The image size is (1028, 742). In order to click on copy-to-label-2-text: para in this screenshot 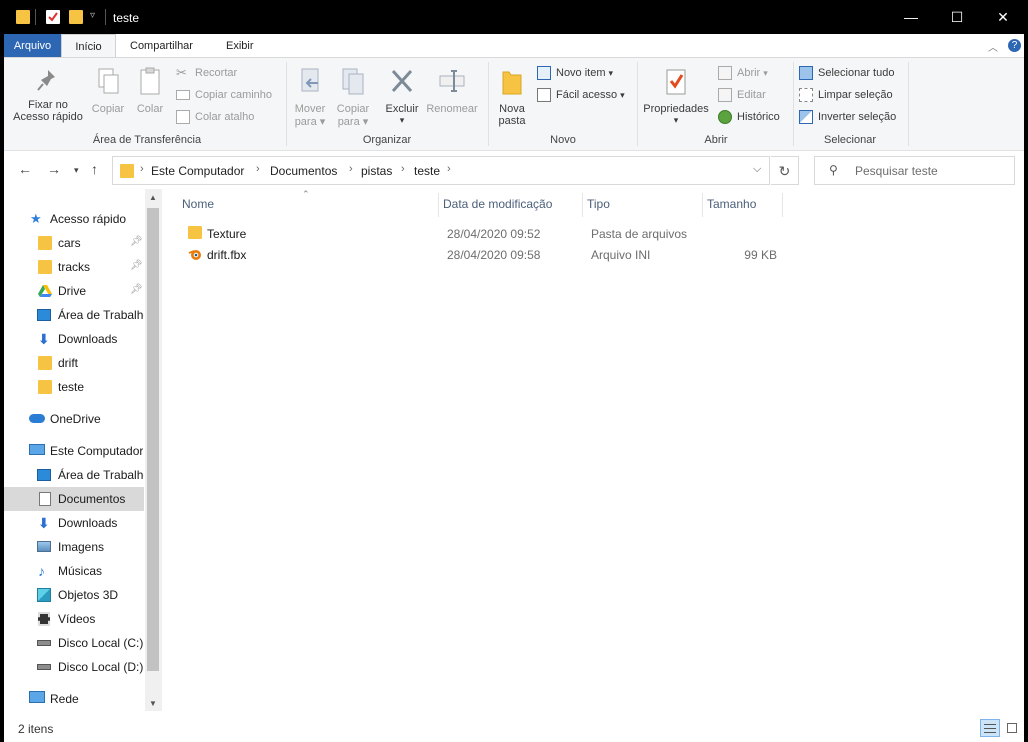, I will do `click(348, 122)`.